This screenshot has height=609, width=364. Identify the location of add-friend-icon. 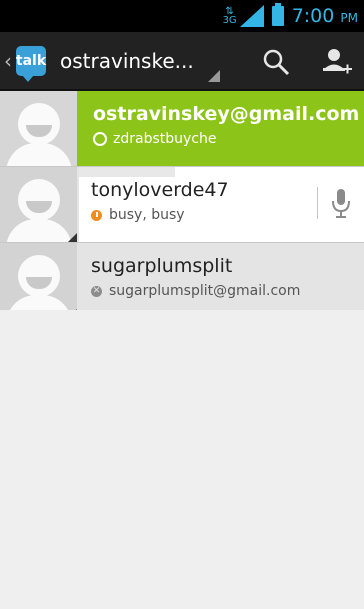
(337, 61).